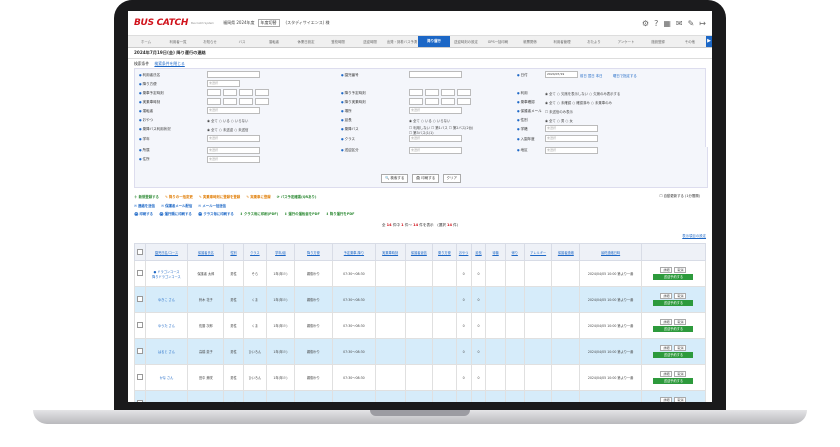 The image size is (840, 447). What do you see at coordinates (230, 101) in the screenshot?
I see `actual-min-from` at bounding box center [230, 101].